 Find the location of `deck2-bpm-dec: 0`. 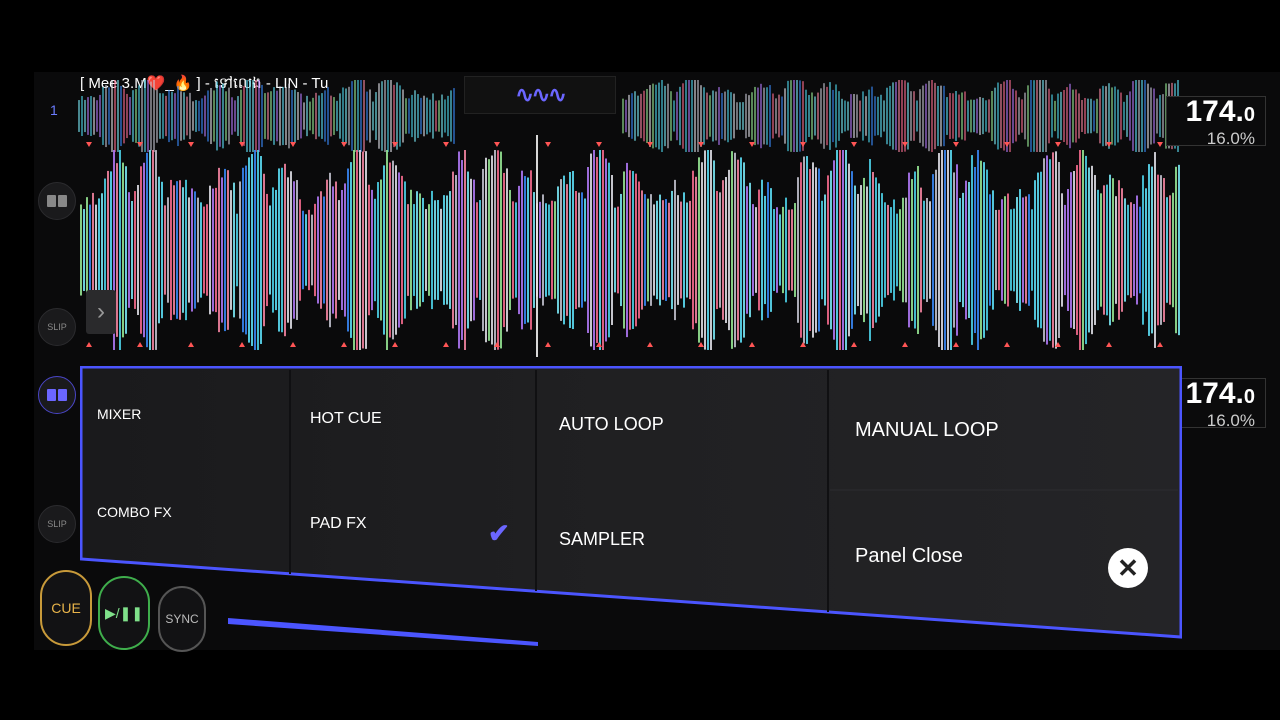

deck2-bpm-dec: 0 is located at coordinates (1249, 397).